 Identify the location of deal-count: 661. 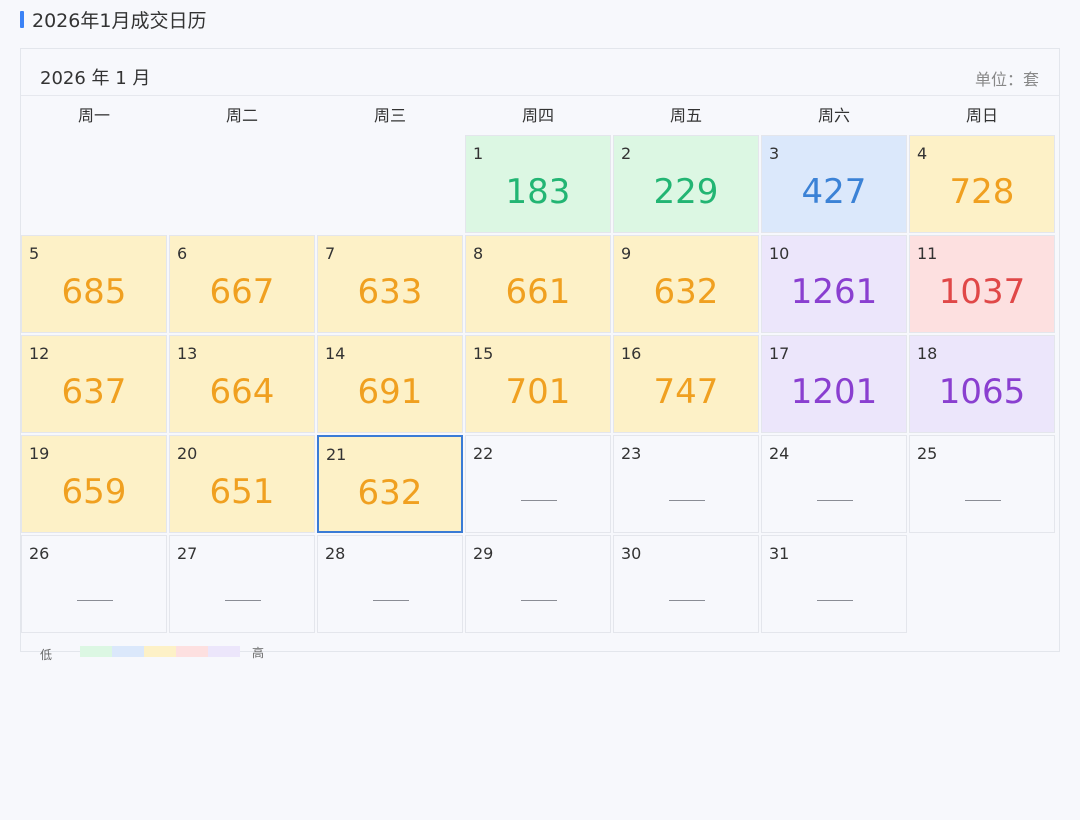
(538, 292).